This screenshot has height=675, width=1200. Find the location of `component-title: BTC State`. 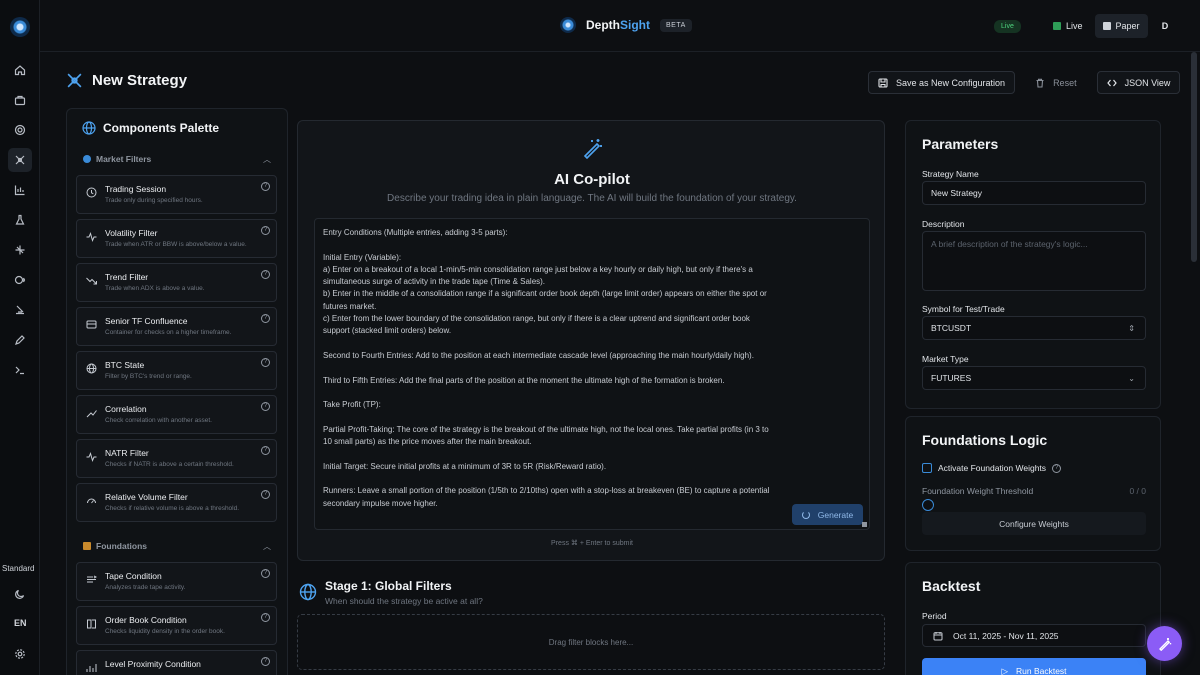

component-title: BTC State is located at coordinates (125, 365).